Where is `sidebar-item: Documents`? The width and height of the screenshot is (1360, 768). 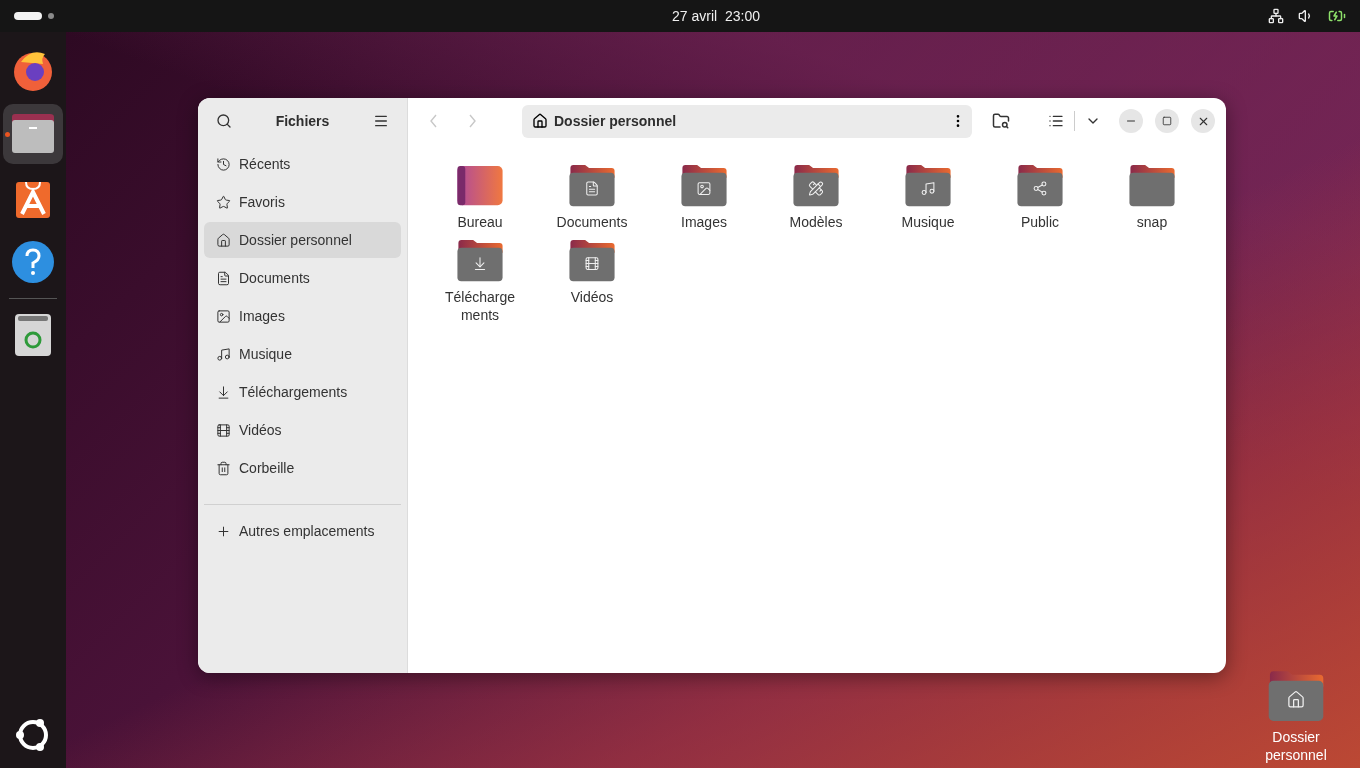 sidebar-item: Documents is located at coordinates (302, 278).